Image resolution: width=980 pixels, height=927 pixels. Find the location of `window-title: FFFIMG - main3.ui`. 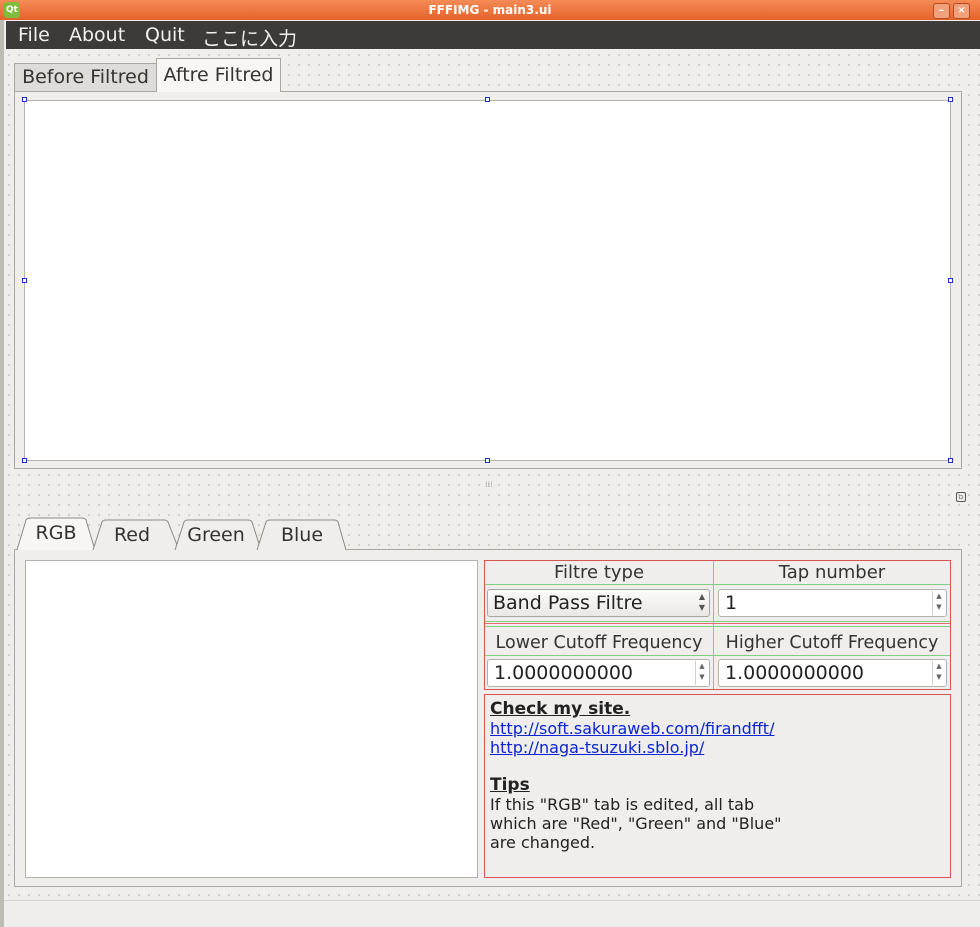

window-title: FFFIMG - main3.ui is located at coordinates (490, 10).